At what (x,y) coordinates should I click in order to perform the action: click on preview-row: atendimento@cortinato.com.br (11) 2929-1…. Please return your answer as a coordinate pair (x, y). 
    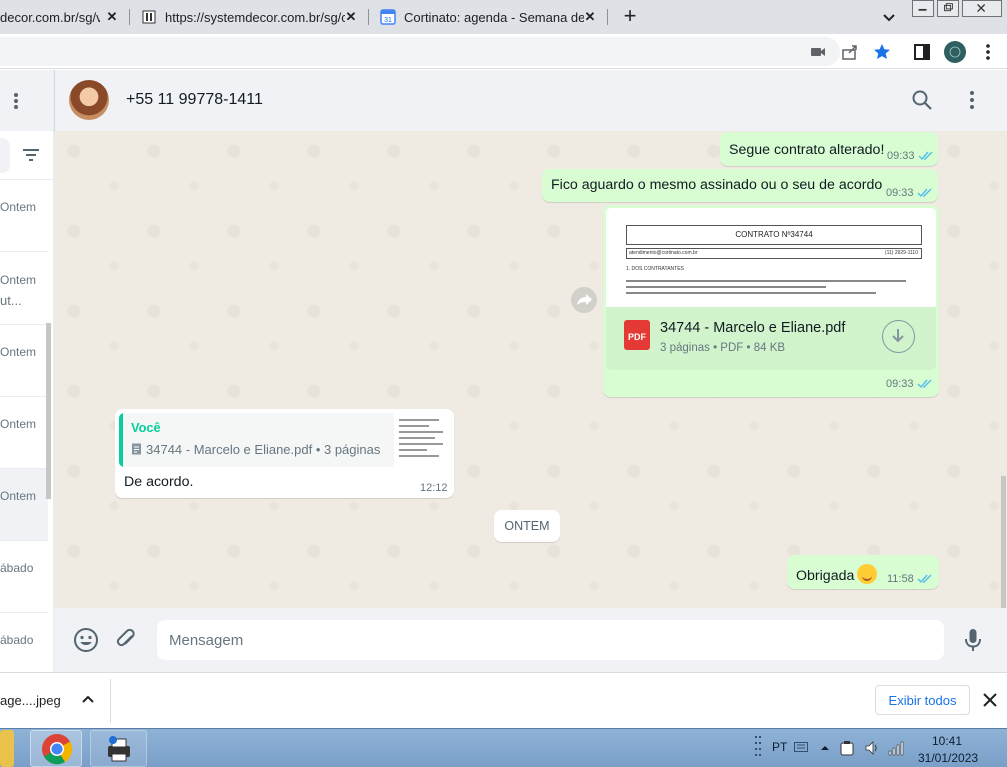
    Looking at the image, I should click on (774, 253).